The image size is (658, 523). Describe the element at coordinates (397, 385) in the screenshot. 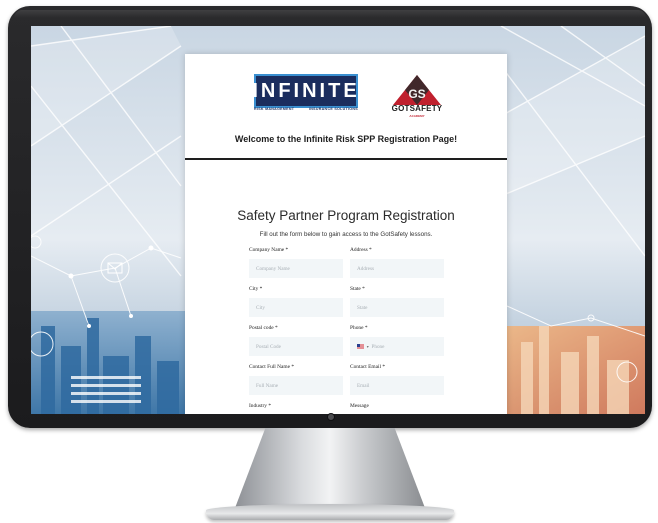

I see `contact-email-input: Email` at that location.